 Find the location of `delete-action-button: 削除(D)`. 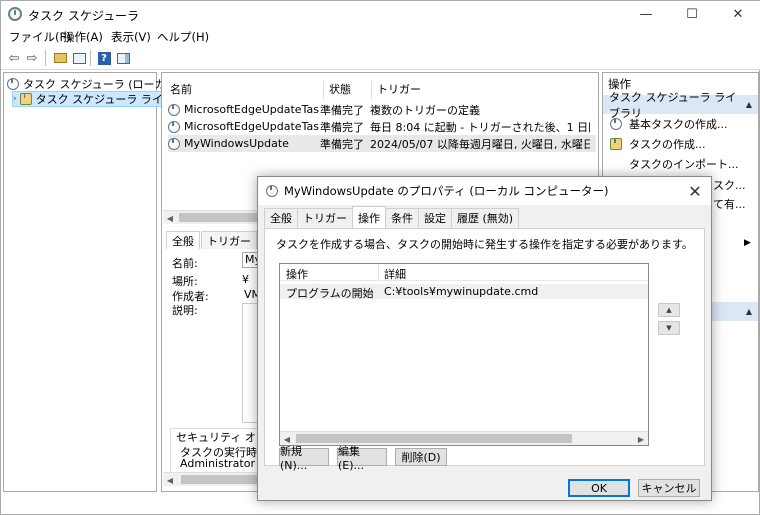

delete-action-button: 削除(D) is located at coordinates (421, 457).